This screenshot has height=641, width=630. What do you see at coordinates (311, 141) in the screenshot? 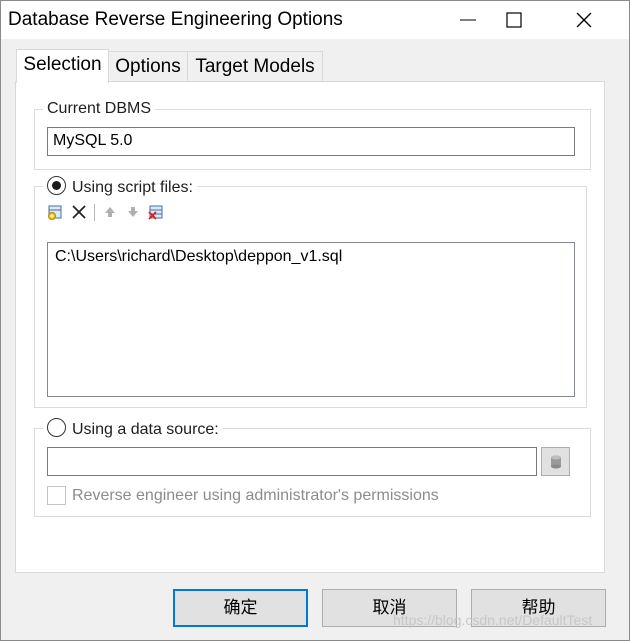
I see `dbms-field: MySQL 5.0` at bounding box center [311, 141].